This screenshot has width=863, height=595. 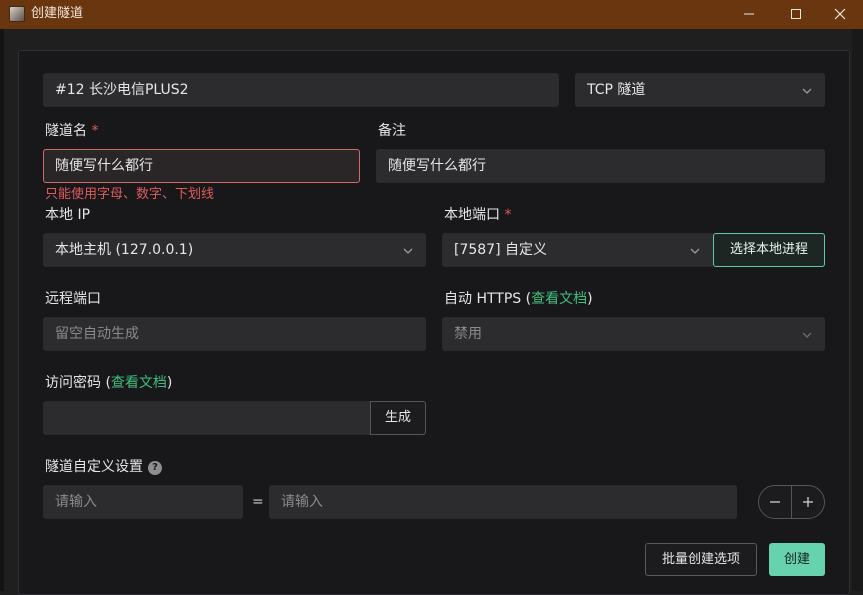 What do you see at coordinates (501, 250) in the screenshot?
I see `local-port-value: [7587] 自定义` at bounding box center [501, 250].